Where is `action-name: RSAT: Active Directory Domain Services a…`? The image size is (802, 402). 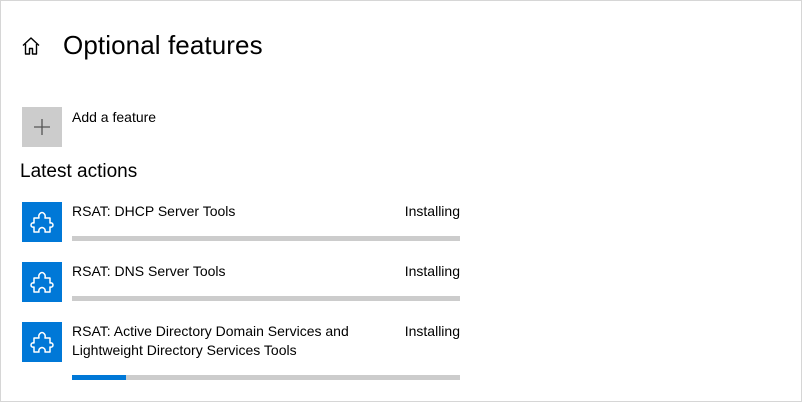
action-name: RSAT: Active Directory Domain Services a… is located at coordinates (210, 340).